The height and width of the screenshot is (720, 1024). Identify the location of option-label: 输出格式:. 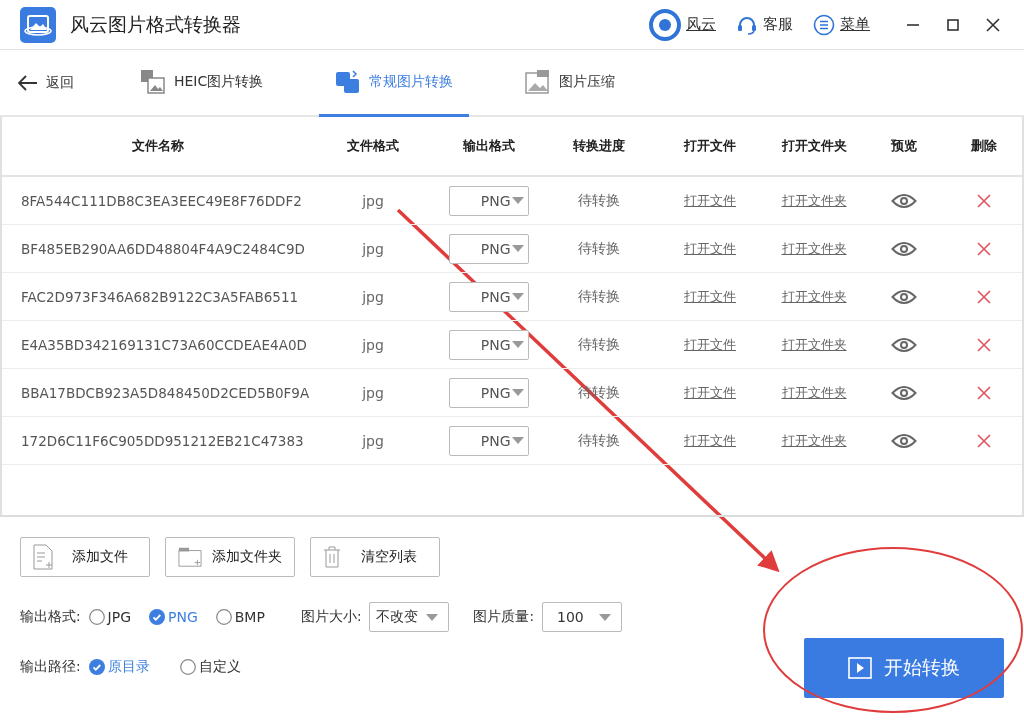
(50, 617).